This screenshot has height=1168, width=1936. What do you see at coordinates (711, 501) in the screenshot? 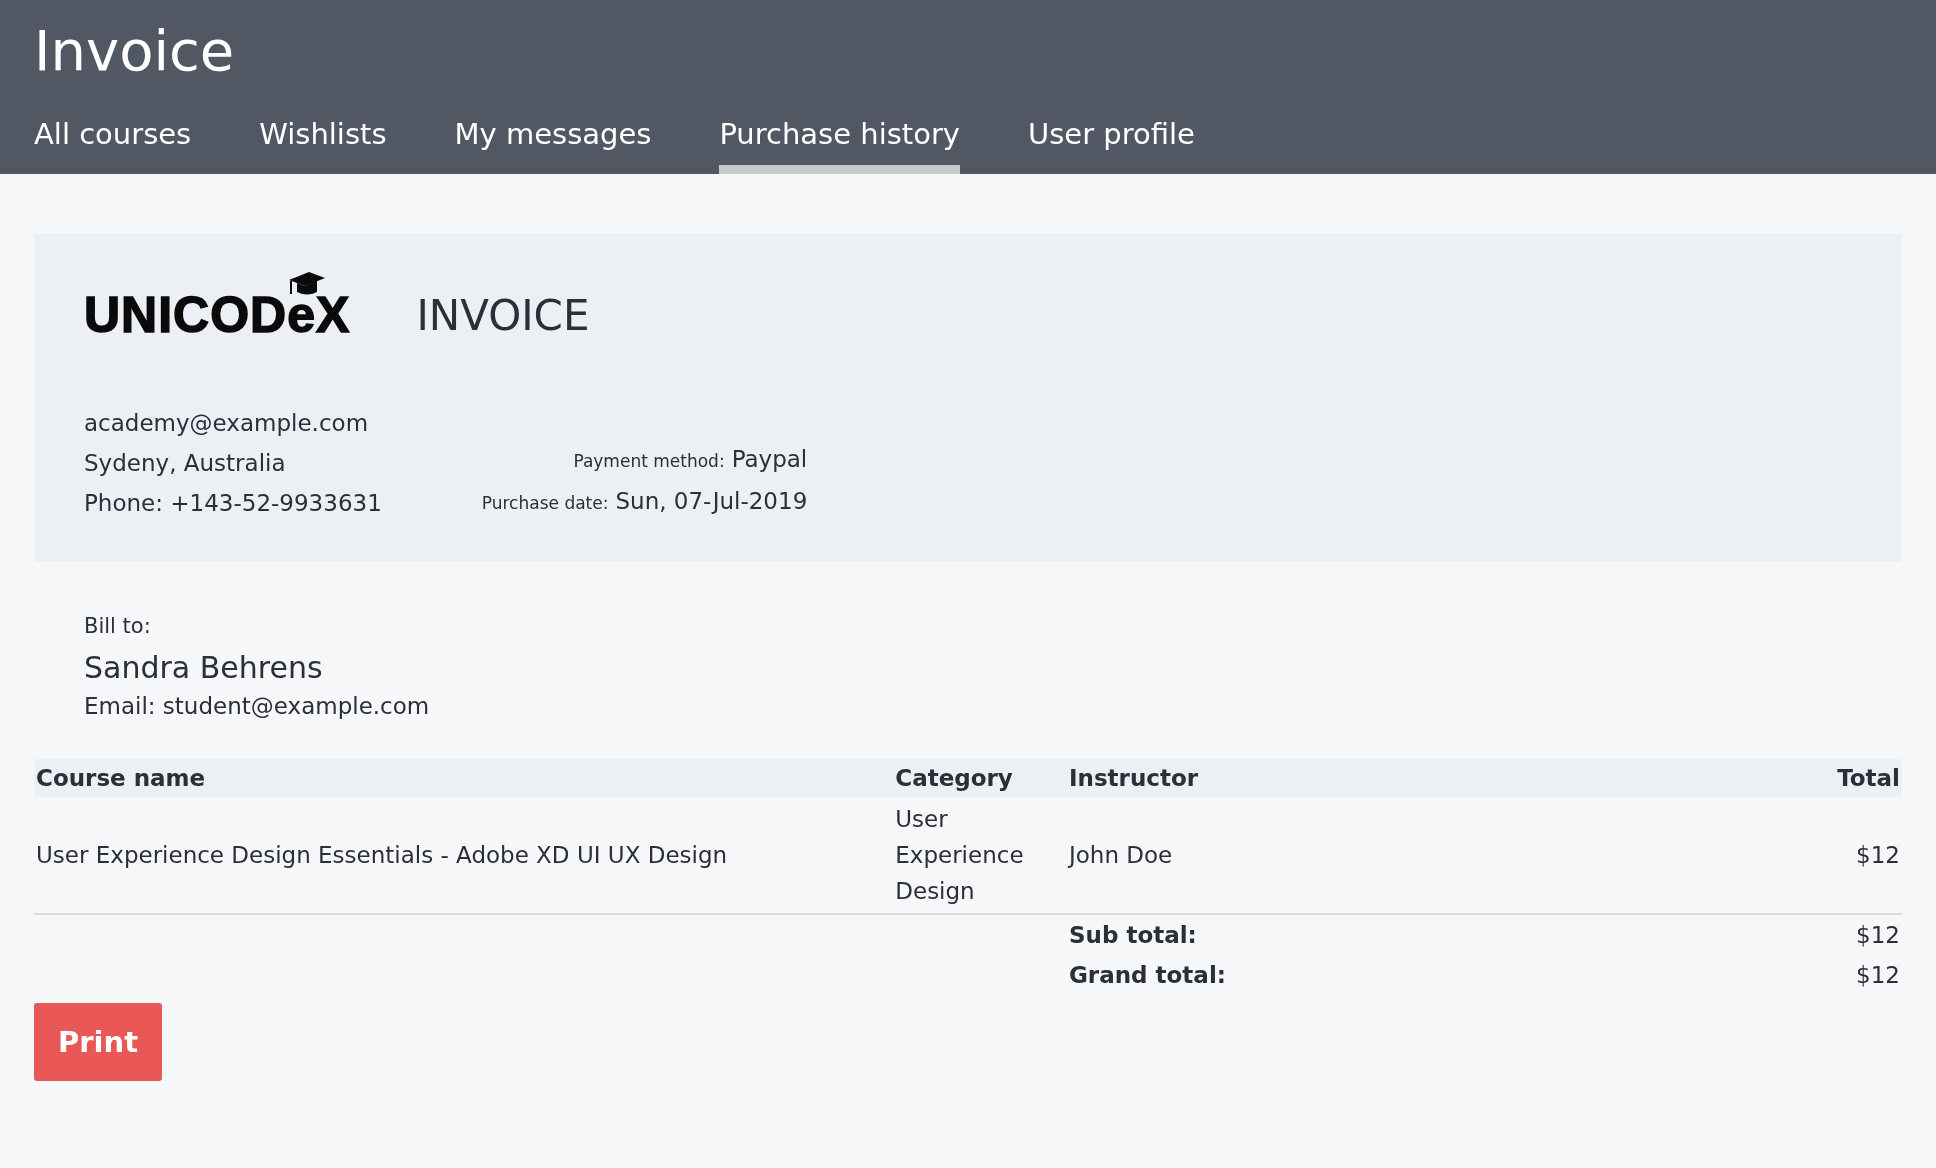
I see `detail-value: Sun, 07-Jul-2019` at bounding box center [711, 501].